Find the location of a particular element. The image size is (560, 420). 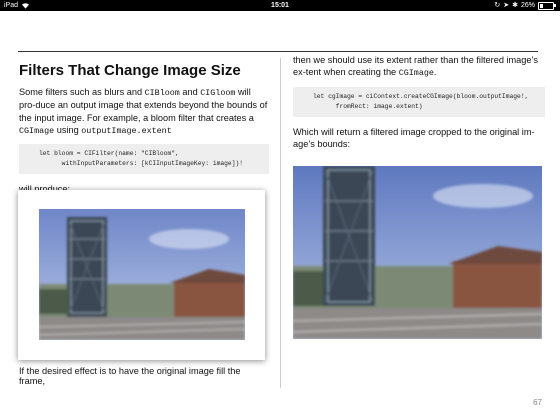

header-rule is located at coordinates (278, 51).